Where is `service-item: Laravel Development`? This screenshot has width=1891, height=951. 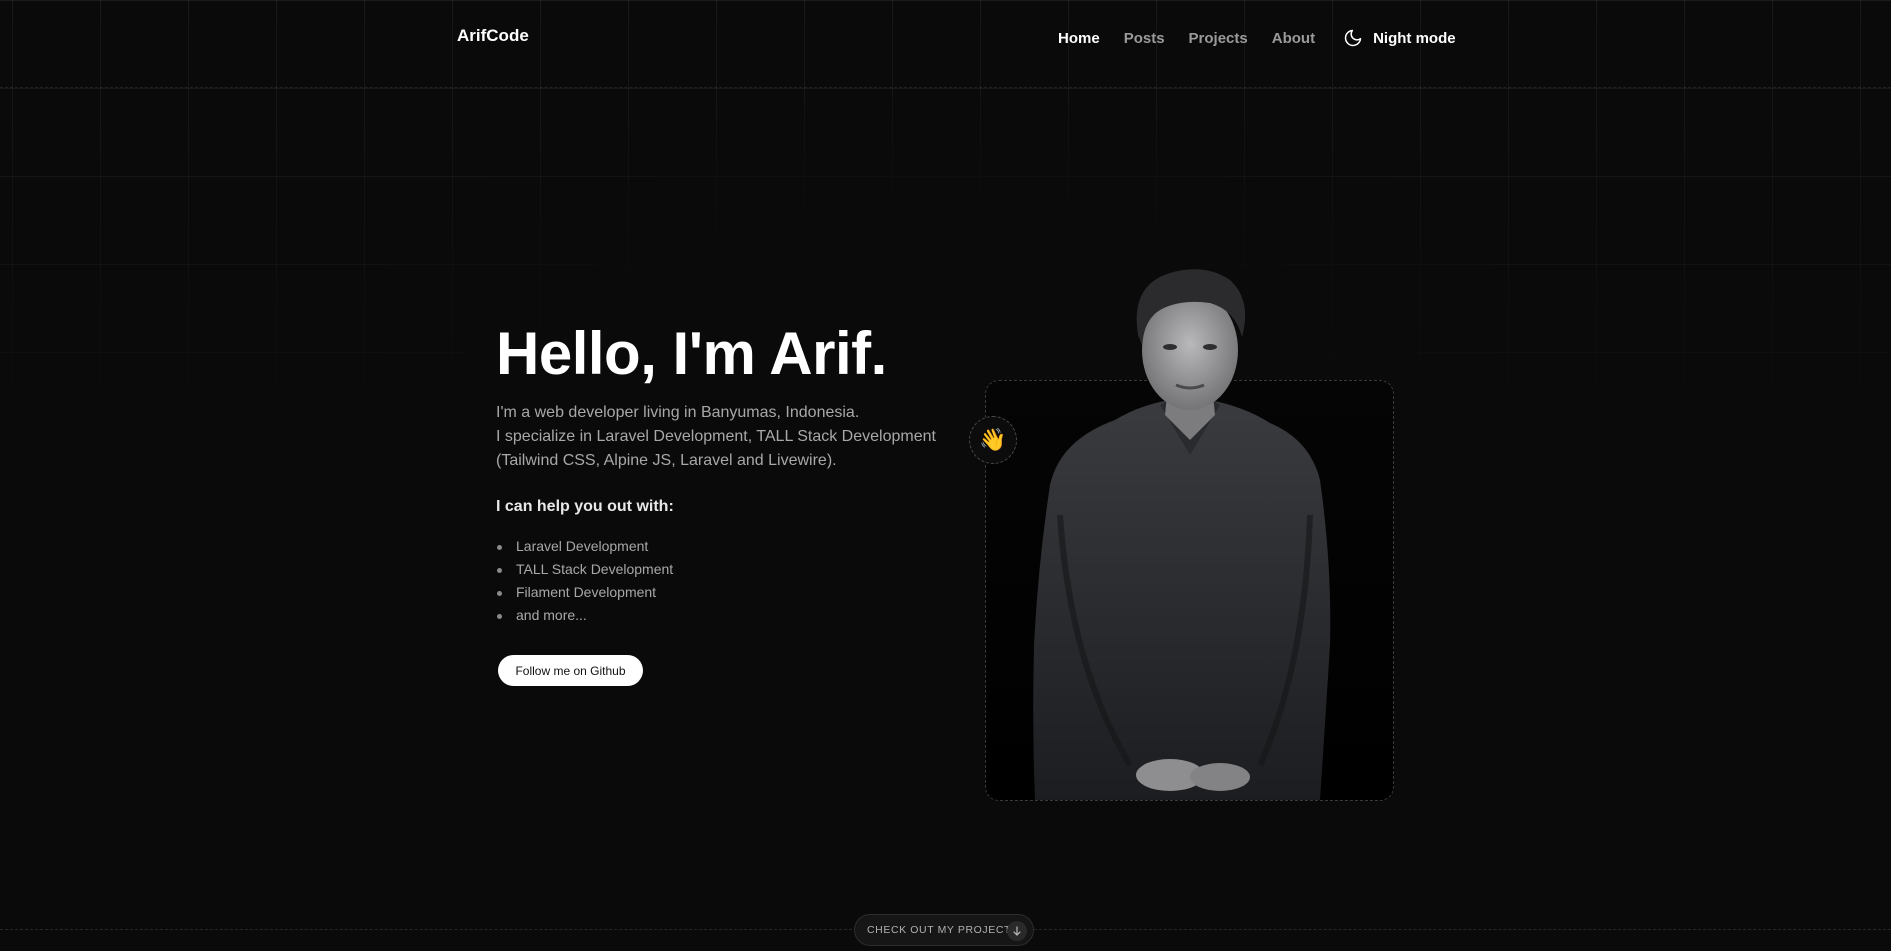
service-item: Laravel Development is located at coordinates (584, 546).